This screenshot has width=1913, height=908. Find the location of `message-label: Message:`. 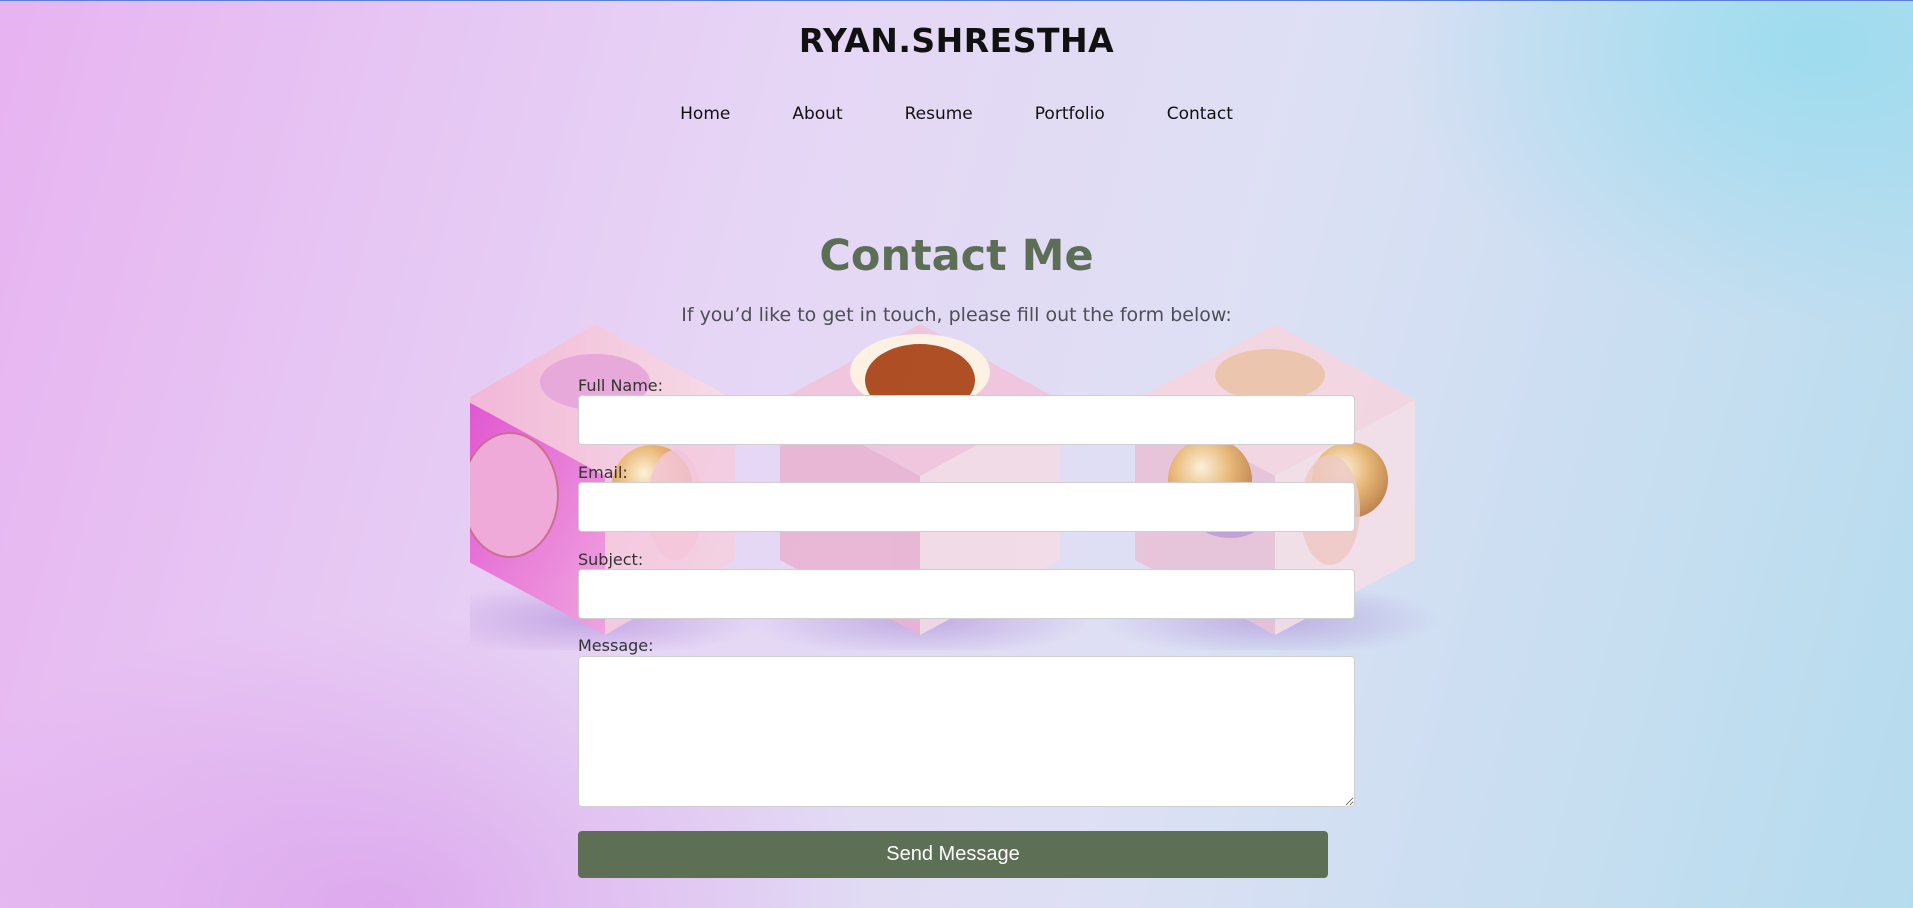

message-label: Message: is located at coordinates (616, 645).